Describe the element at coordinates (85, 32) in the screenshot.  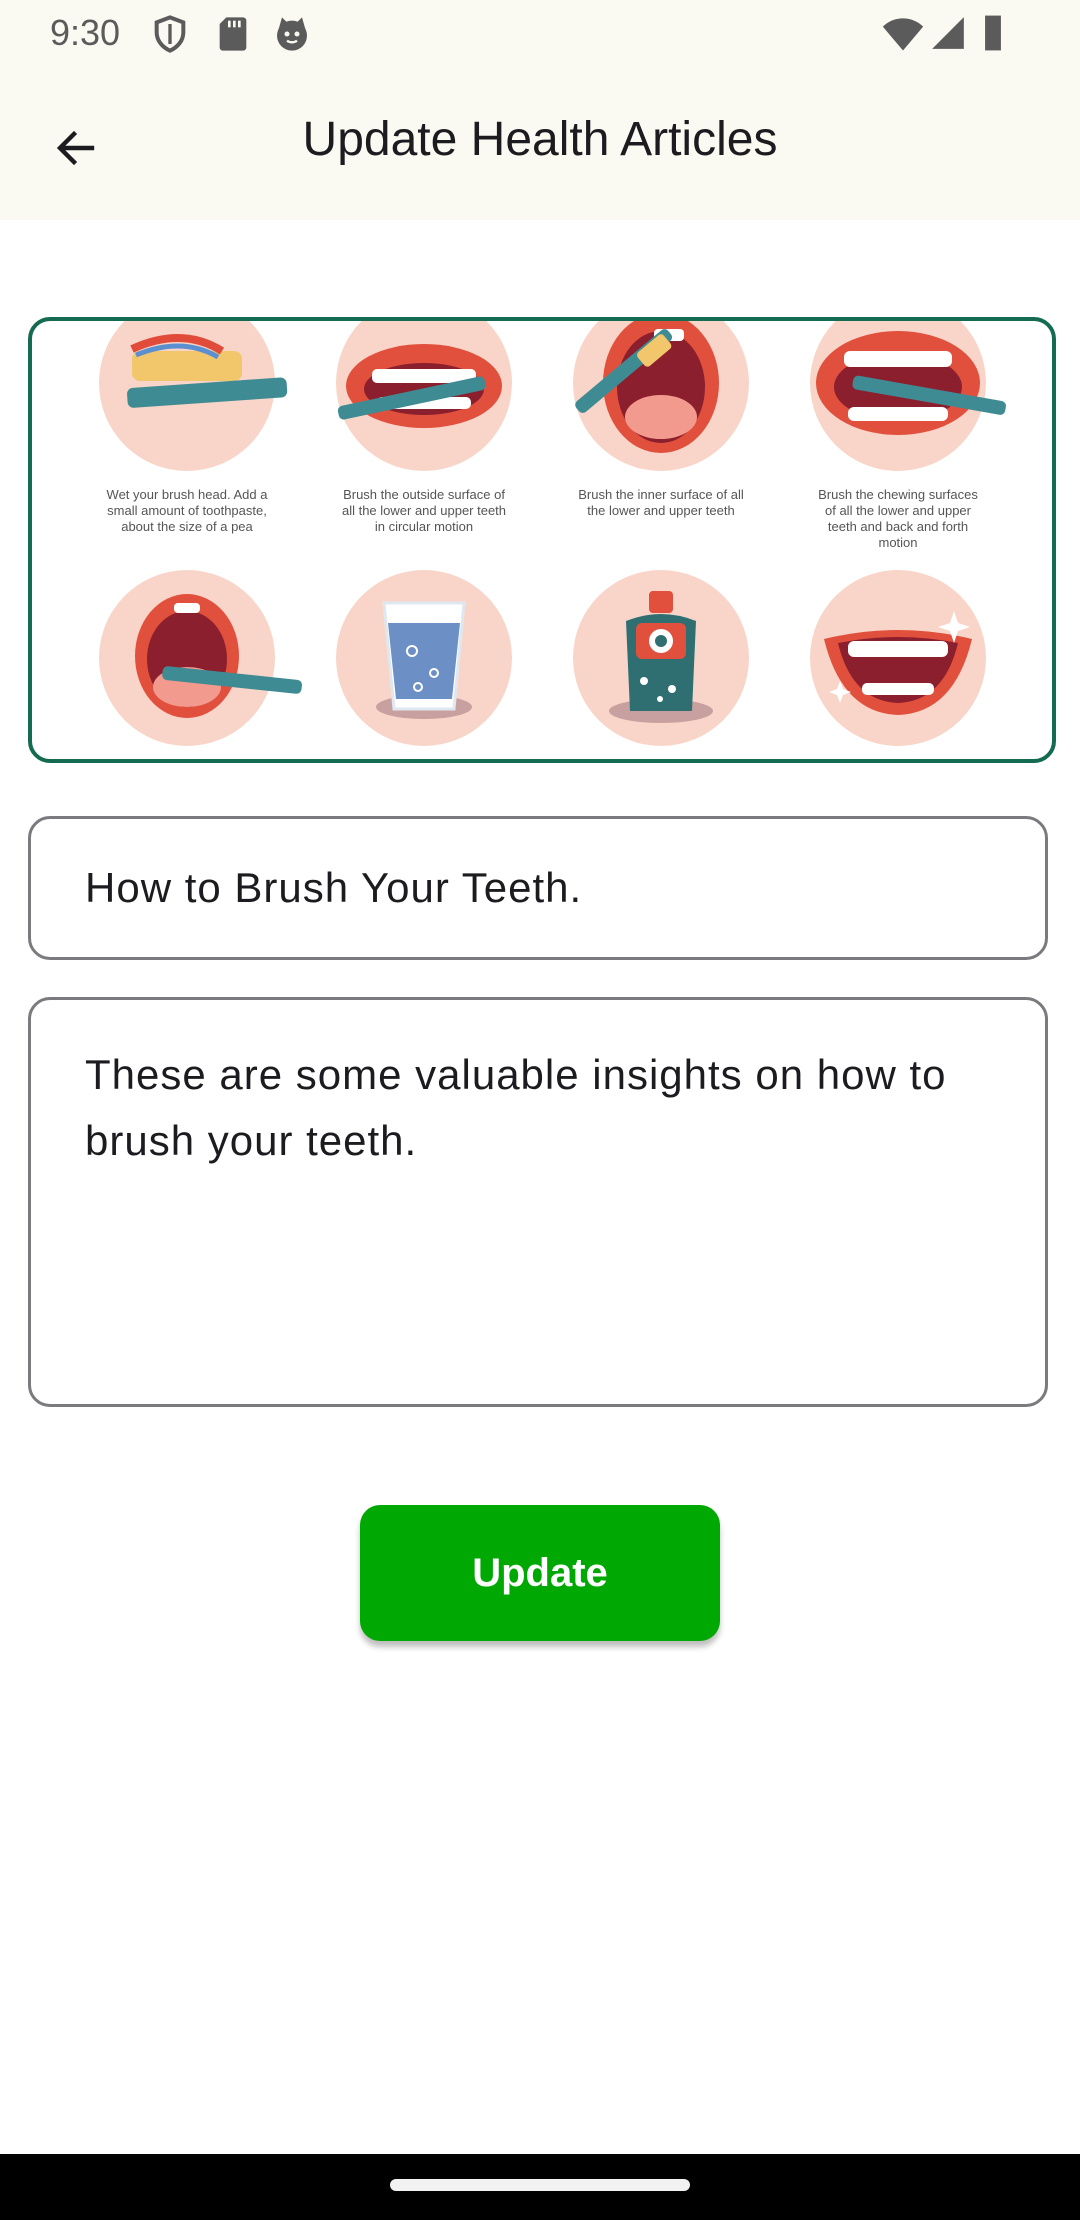
I see `status-time: 9:30` at that location.